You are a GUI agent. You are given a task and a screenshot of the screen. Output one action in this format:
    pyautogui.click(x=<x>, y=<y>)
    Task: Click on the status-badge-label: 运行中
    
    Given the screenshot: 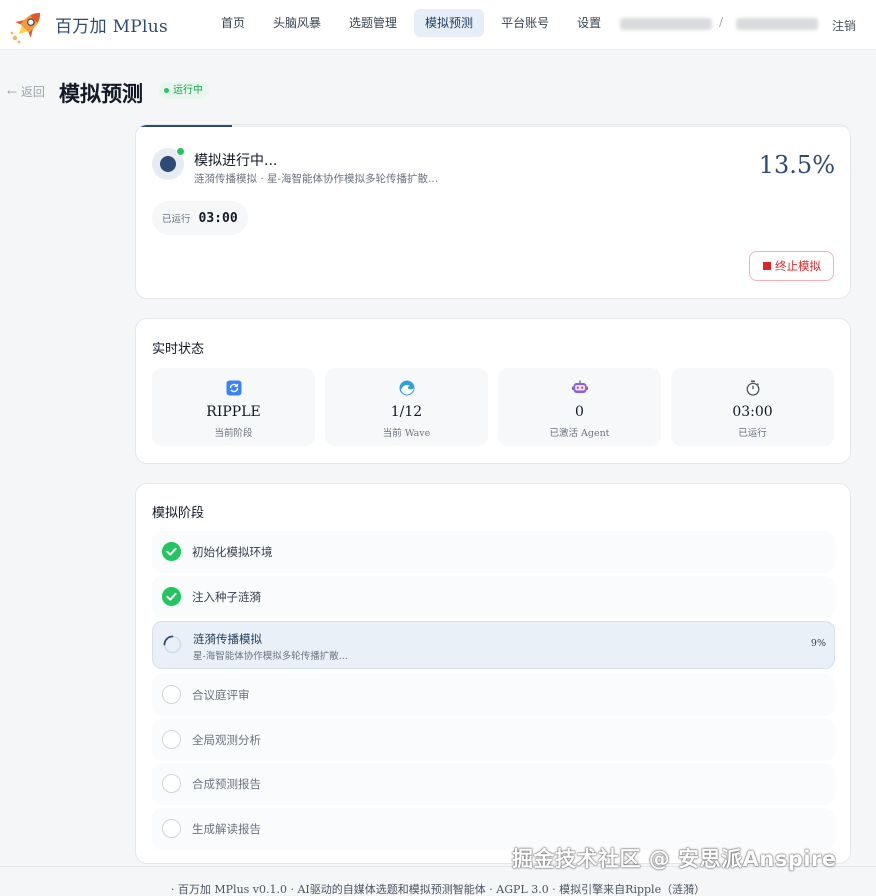 What is the action you would take?
    pyautogui.click(x=188, y=90)
    